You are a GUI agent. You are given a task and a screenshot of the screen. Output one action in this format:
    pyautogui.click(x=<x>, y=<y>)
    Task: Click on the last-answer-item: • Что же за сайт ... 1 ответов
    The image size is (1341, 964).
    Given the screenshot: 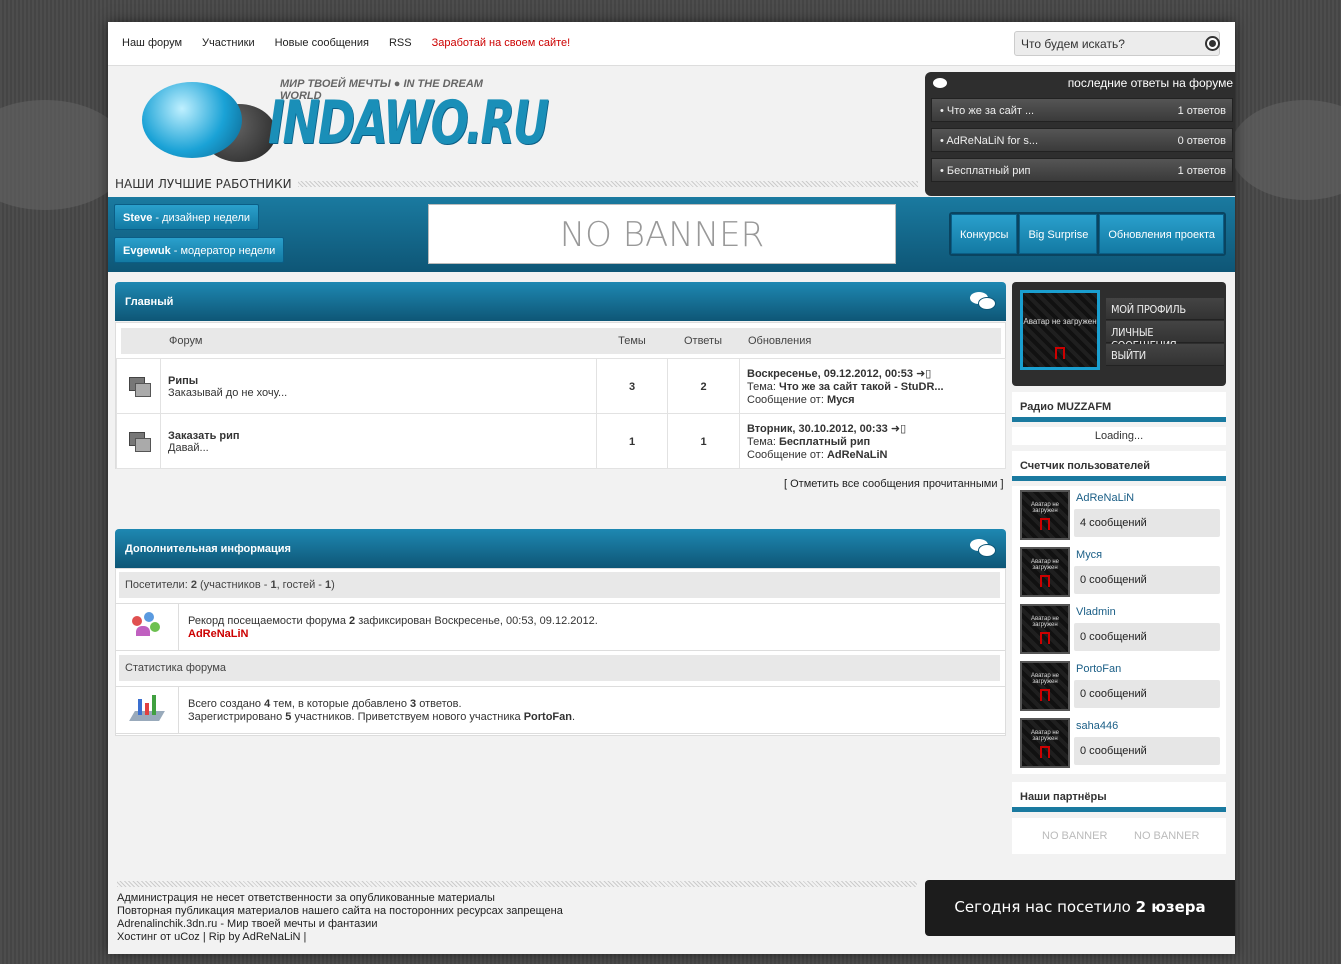 What is the action you would take?
    pyautogui.click(x=1082, y=110)
    